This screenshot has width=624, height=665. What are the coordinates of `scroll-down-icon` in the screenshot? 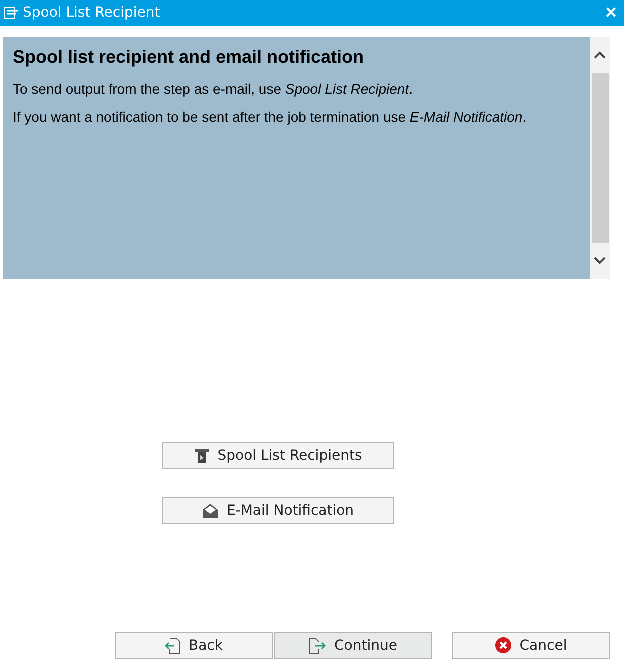 It's located at (600, 261).